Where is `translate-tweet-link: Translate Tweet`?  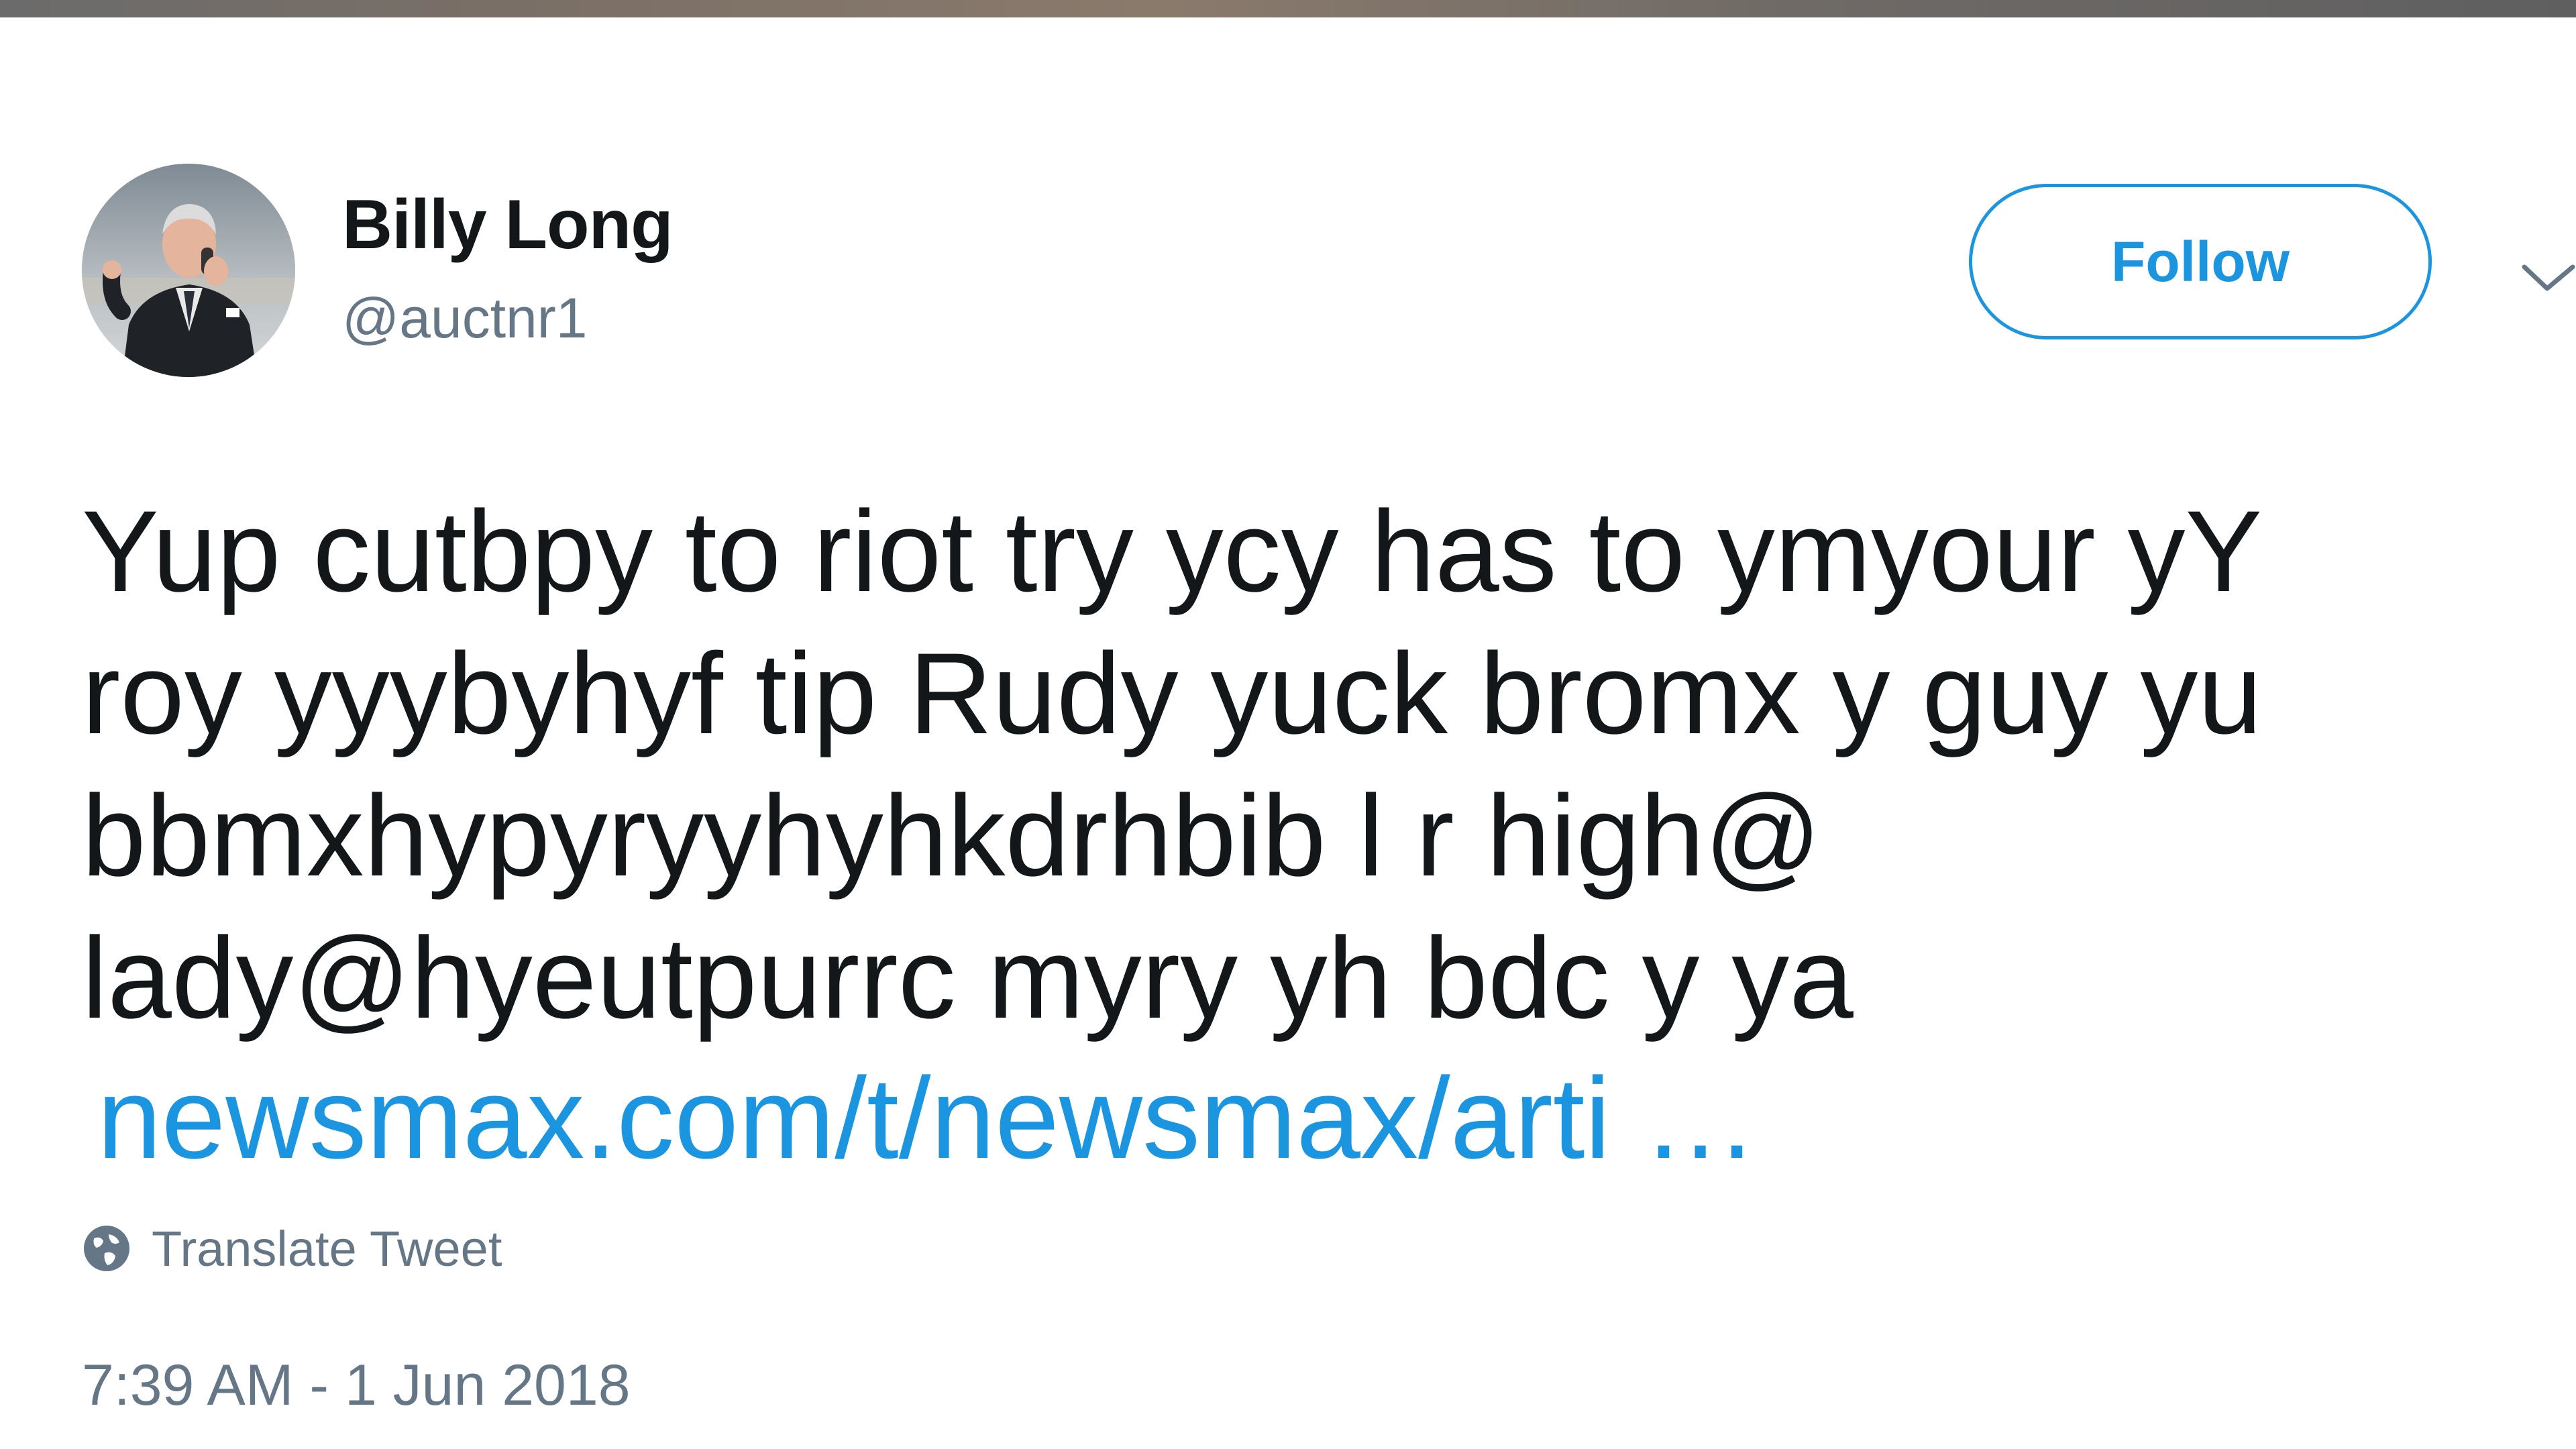 translate-tweet-link: Translate Tweet is located at coordinates (292, 1248).